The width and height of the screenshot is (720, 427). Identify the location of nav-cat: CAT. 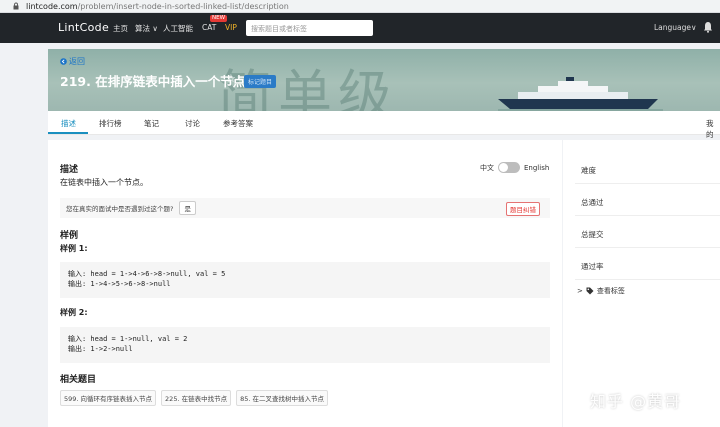
(209, 27).